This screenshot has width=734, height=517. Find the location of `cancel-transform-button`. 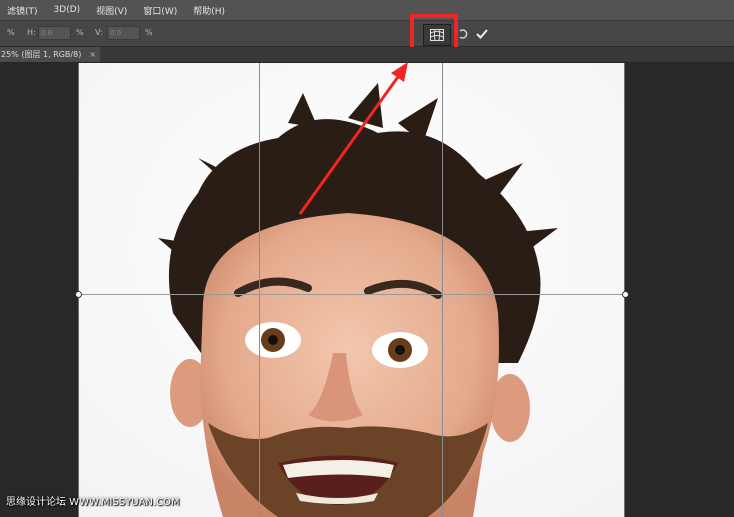

cancel-transform-button is located at coordinates (463, 34).